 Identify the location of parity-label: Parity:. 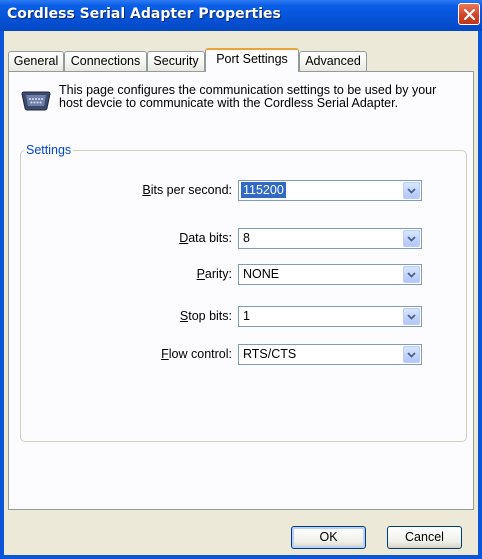
(214, 274).